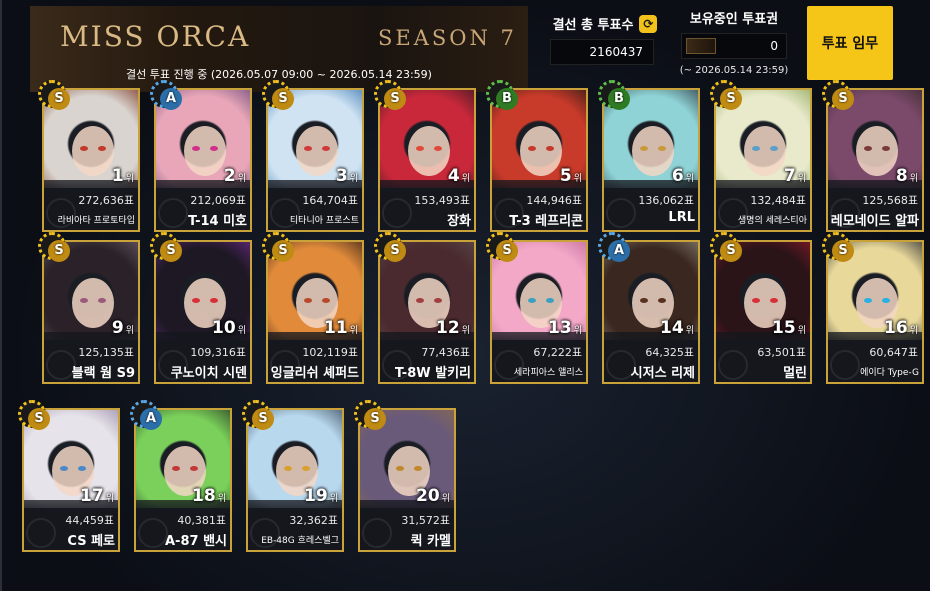 The height and width of the screenshot is (591, 930). What do you see at coordinates (605, 39) in the screenshot?
I see `total-votes-panel: 결선 총 투표수 ⟳ 2160437` at bounding box center [605, 39].